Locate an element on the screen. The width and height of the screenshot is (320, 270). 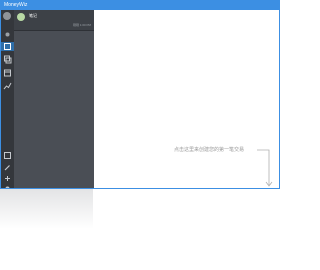
edit-icon is located at coordinates (7, 167).